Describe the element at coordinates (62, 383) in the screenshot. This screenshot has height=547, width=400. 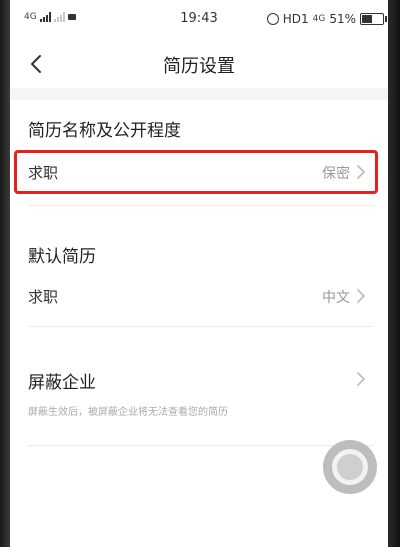
I see `section-title-block-company: 屏蔽企业` at that location.